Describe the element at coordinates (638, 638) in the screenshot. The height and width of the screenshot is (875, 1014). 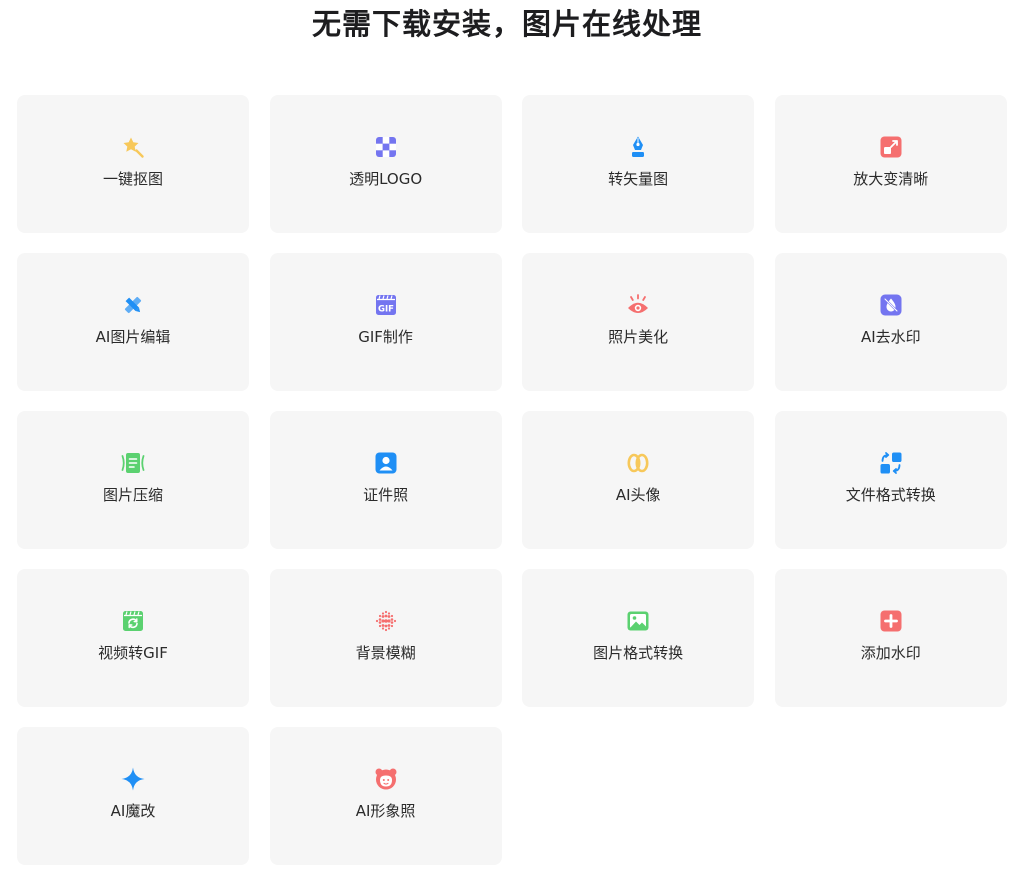
I see `tool-card-image-format: 图片格式转换` at that location.